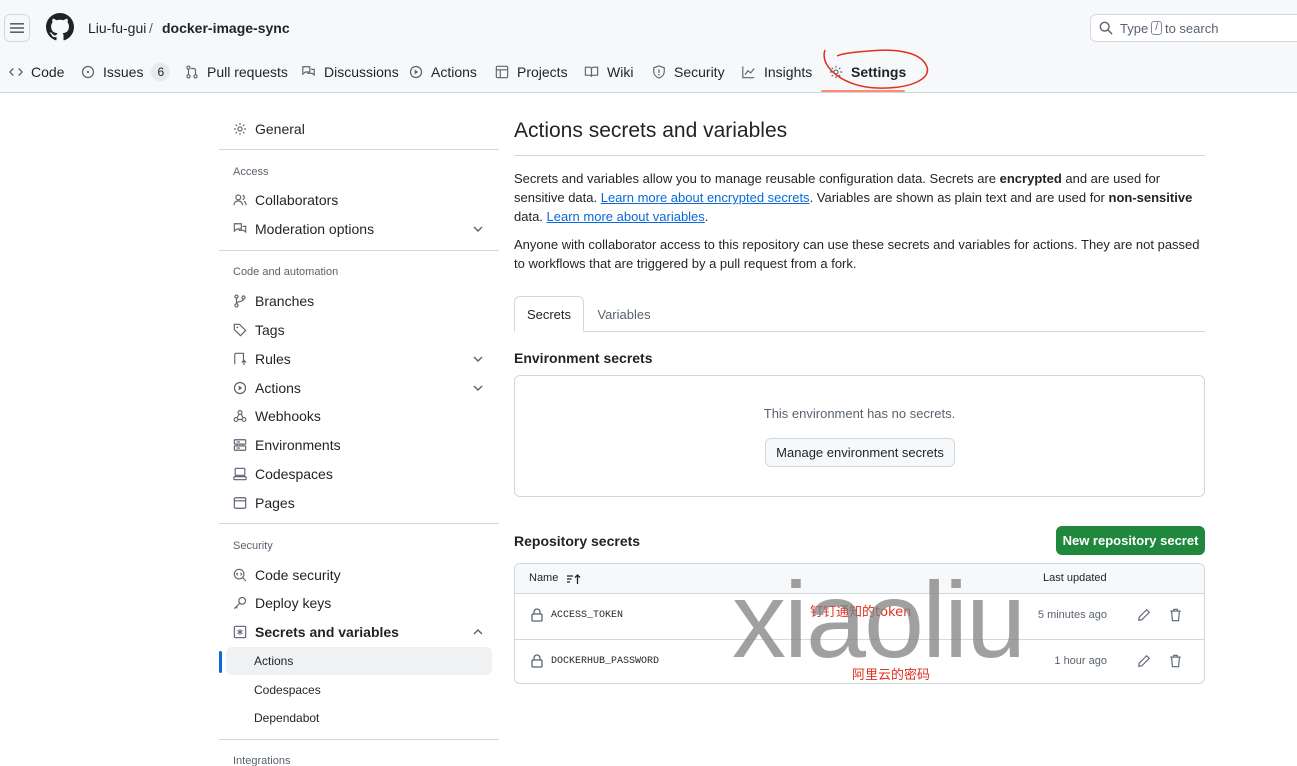  Describe the element at coordinates (748, 72) in the screenshot. I see `graph-icon` at that location.